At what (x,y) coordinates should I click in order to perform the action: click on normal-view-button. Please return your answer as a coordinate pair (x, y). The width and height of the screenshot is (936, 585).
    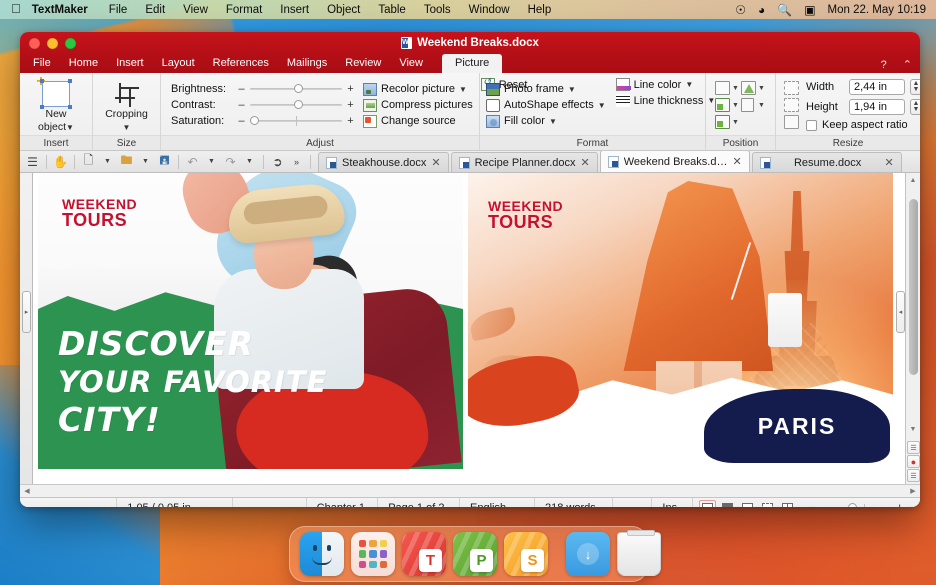
    Looking at the image, I should click on (727, 503).